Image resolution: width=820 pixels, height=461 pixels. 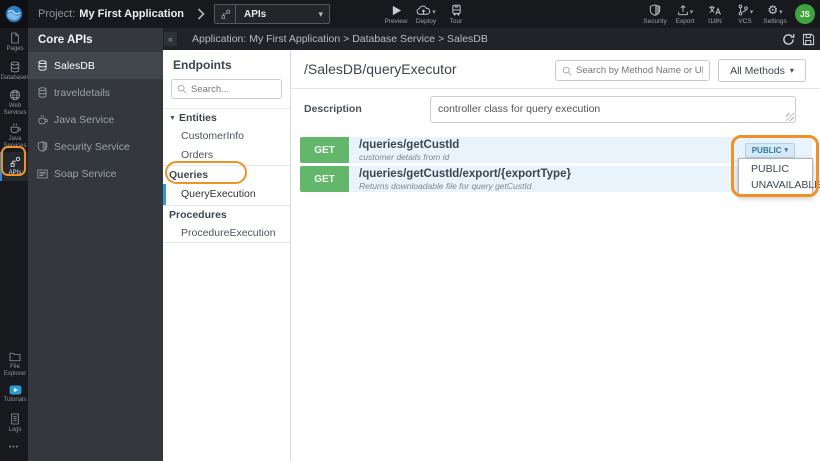 What do you see at coordinates (324, 179) in the screenshot?
I see `method-badge-get: GET` at bounding box center [324, 179].